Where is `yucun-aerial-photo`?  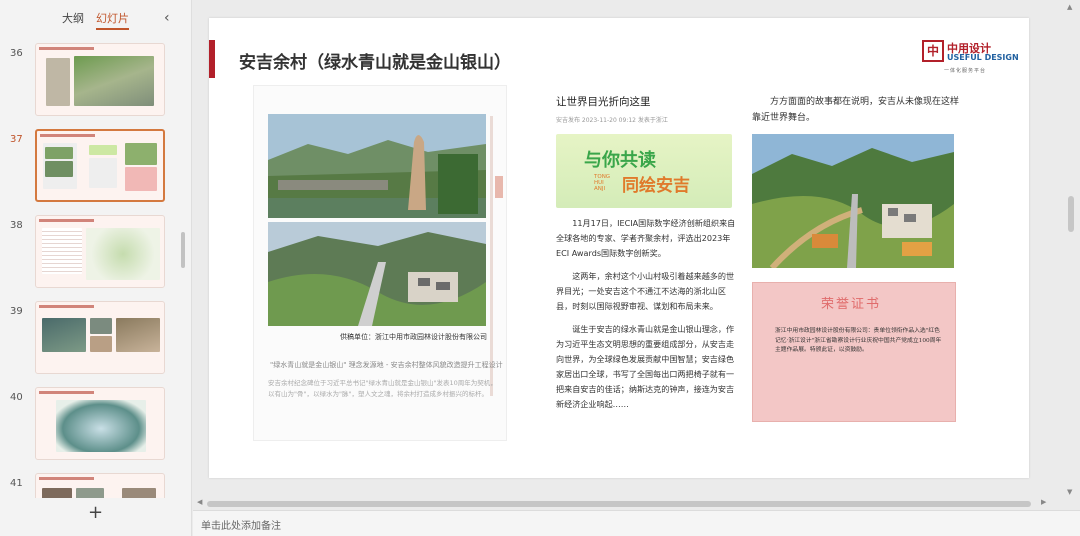
yucun-aerial-photo is located at coordinates (853, 202).